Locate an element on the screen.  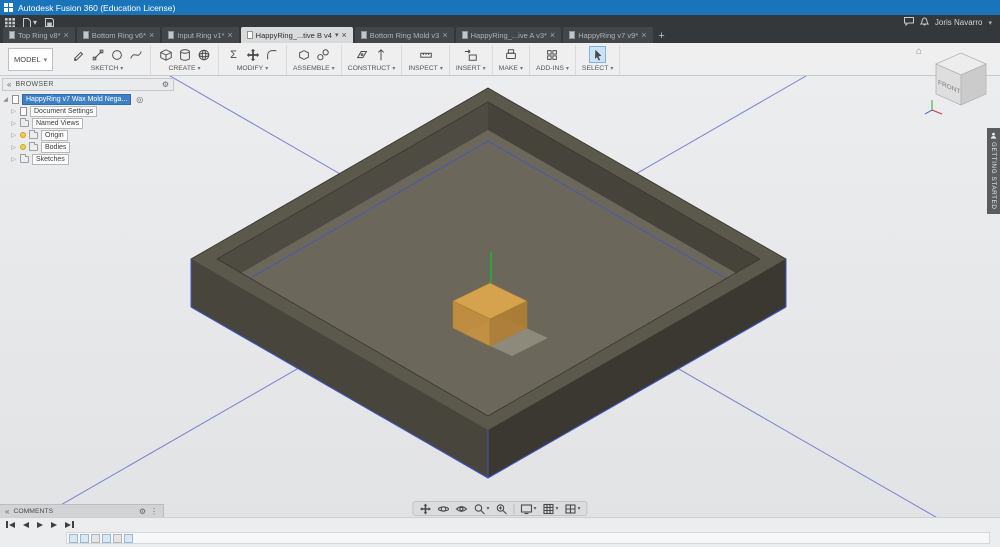
go-to-start-button is located at coordinates (10, 524).